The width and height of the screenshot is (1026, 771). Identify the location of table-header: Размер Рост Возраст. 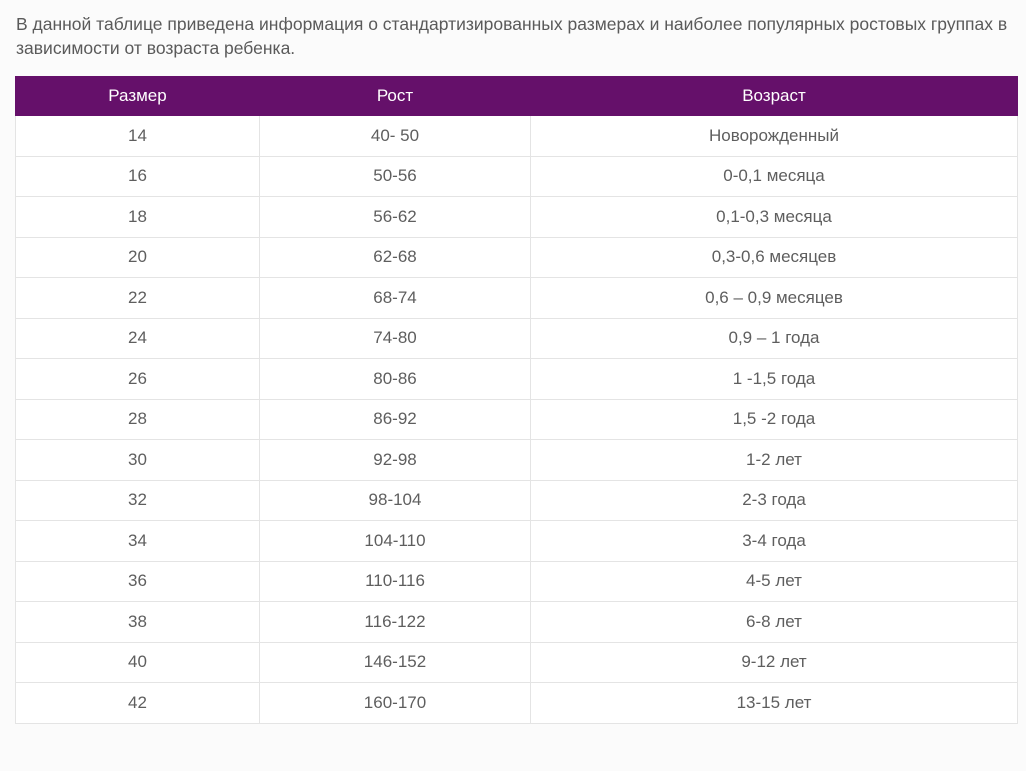
(516, 96).